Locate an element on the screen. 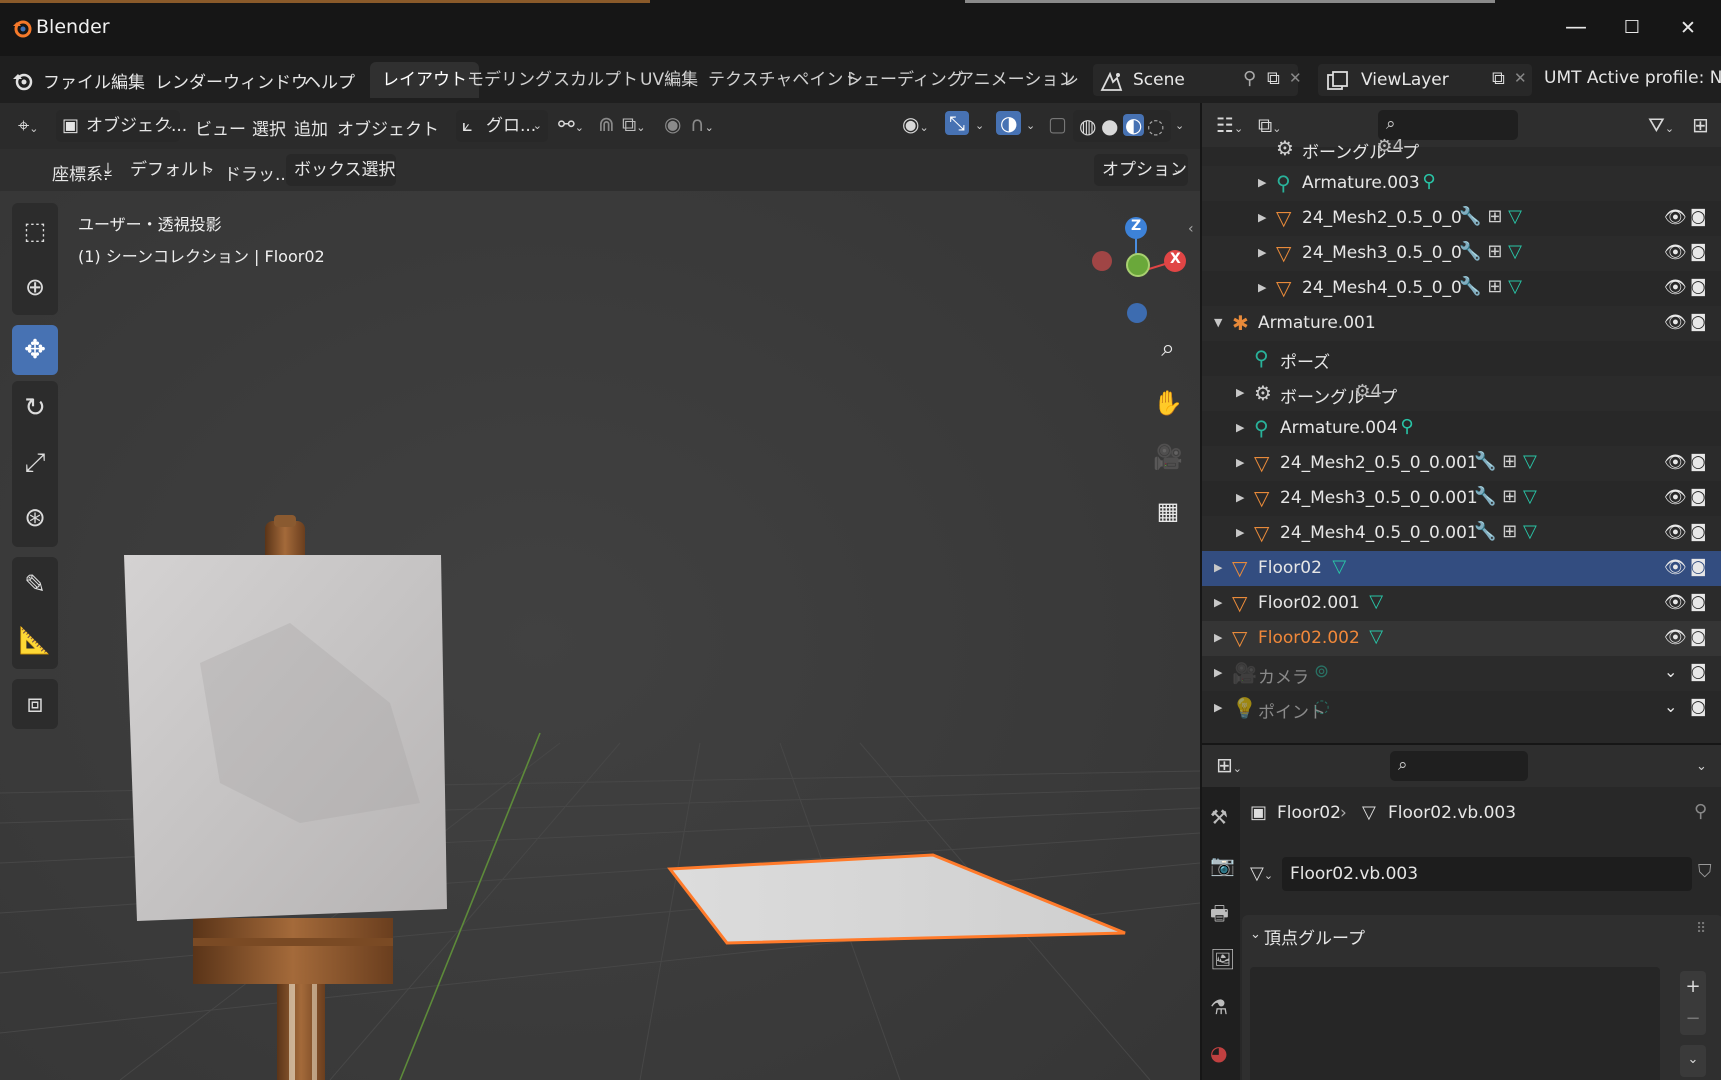 This screenshot has height=1080, width=1721. pivot-point-icon: ⚯⌄ is located at coordinates (571, 124).